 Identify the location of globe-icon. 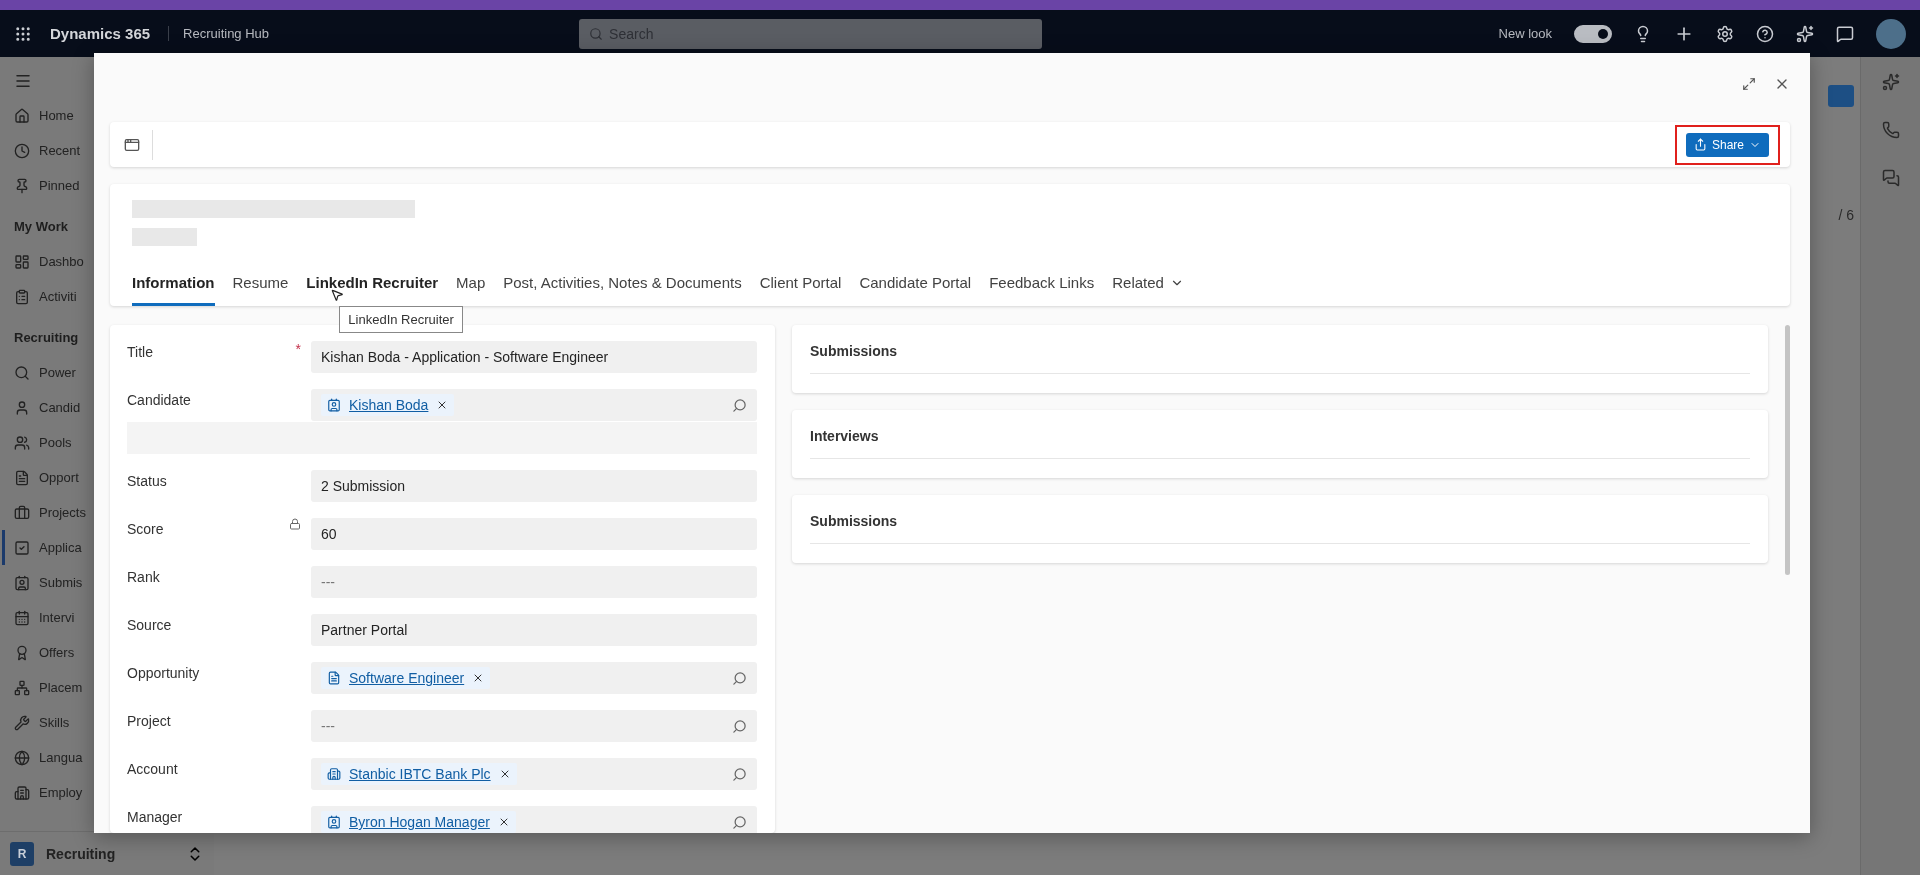
(22, 757).